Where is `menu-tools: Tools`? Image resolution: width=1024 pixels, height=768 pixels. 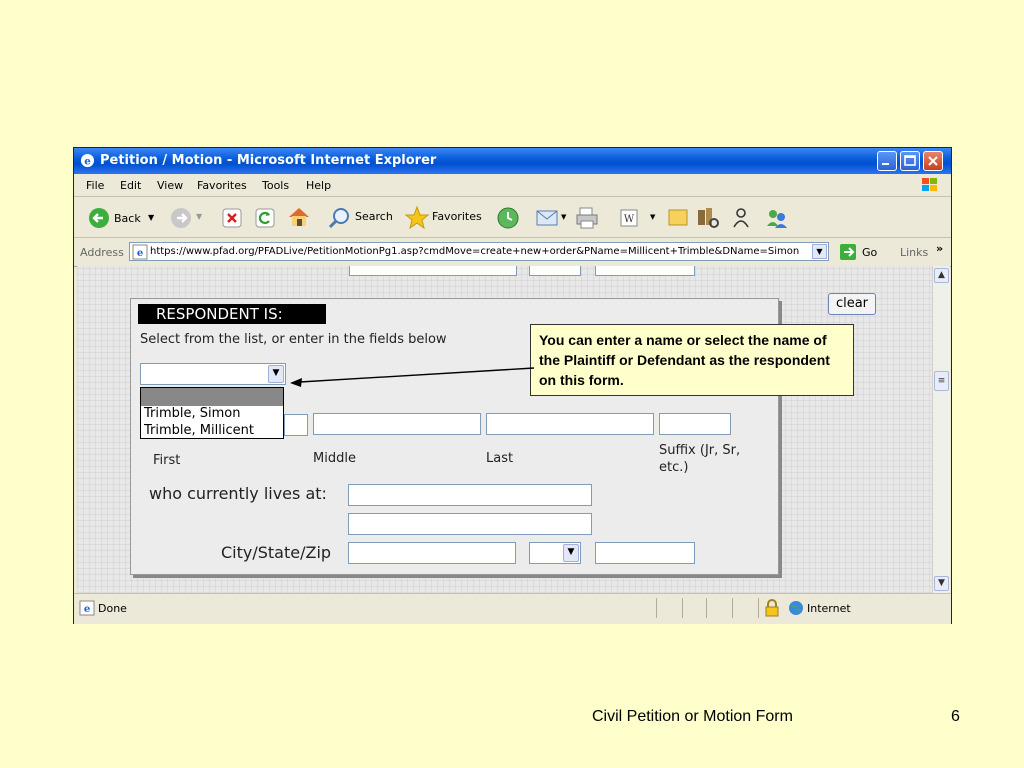
menu-tools: Tools is located at coordinates (275, 185).